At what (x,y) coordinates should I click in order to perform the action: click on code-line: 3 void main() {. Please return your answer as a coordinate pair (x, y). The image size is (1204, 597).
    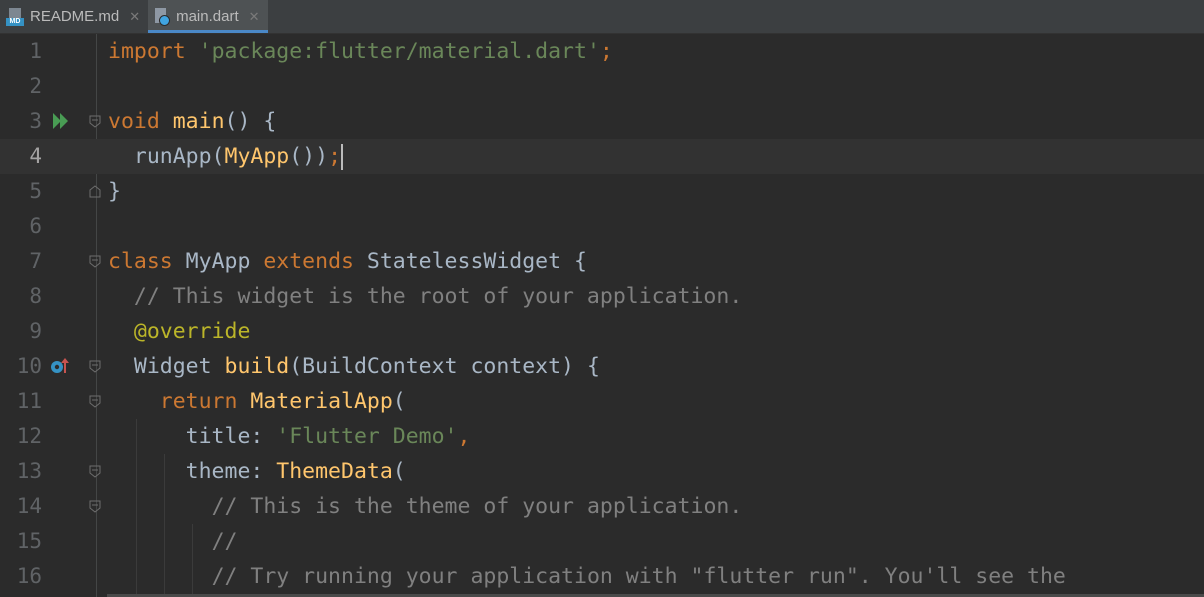
    Looking at the image, I should click on (602, 121).